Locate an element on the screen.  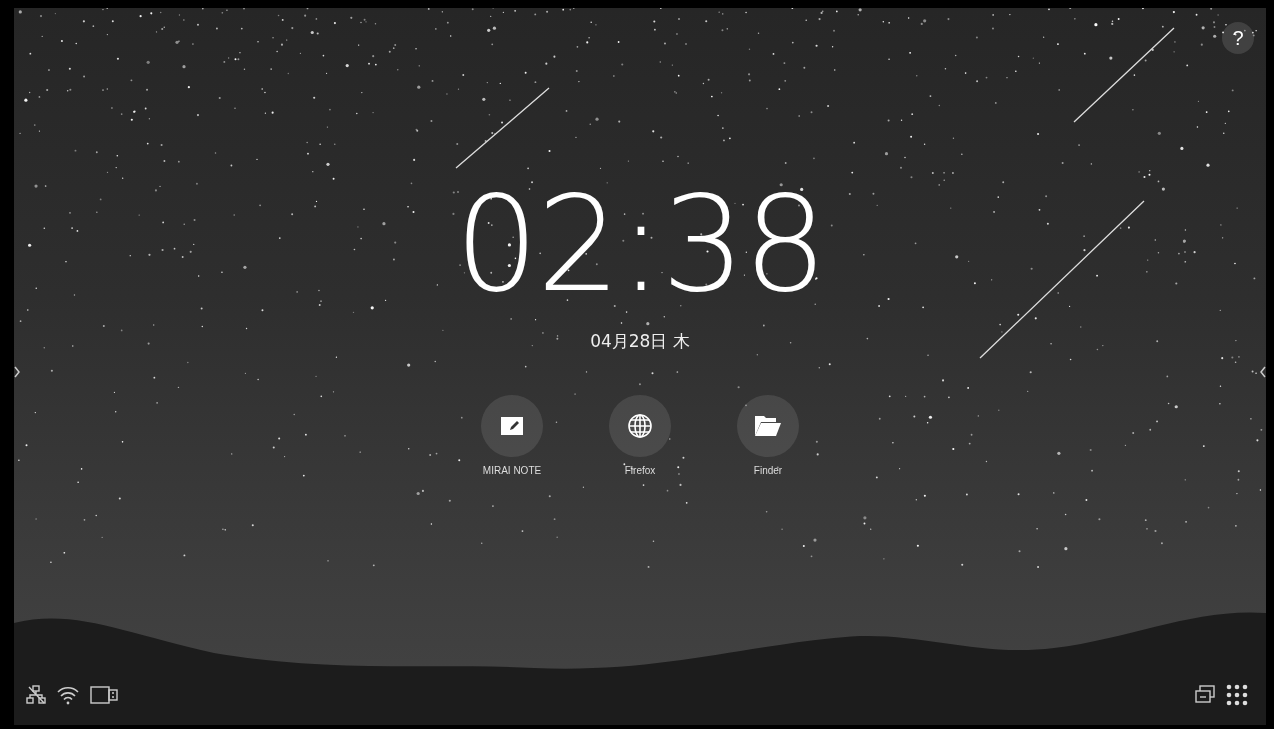
chevron-right-icon is located at coordinates (17, 372).